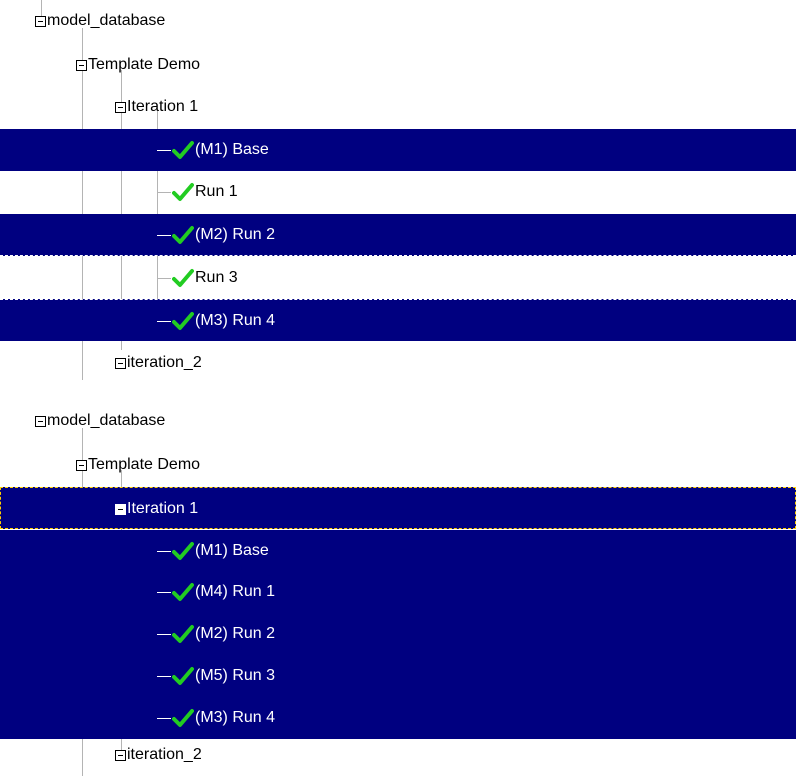 The width and height of the screenshot is (796, 776). Describe the element at coordinates (235, 675) in the screenshot. I see `node-label: (M5) Run 3` at that location.